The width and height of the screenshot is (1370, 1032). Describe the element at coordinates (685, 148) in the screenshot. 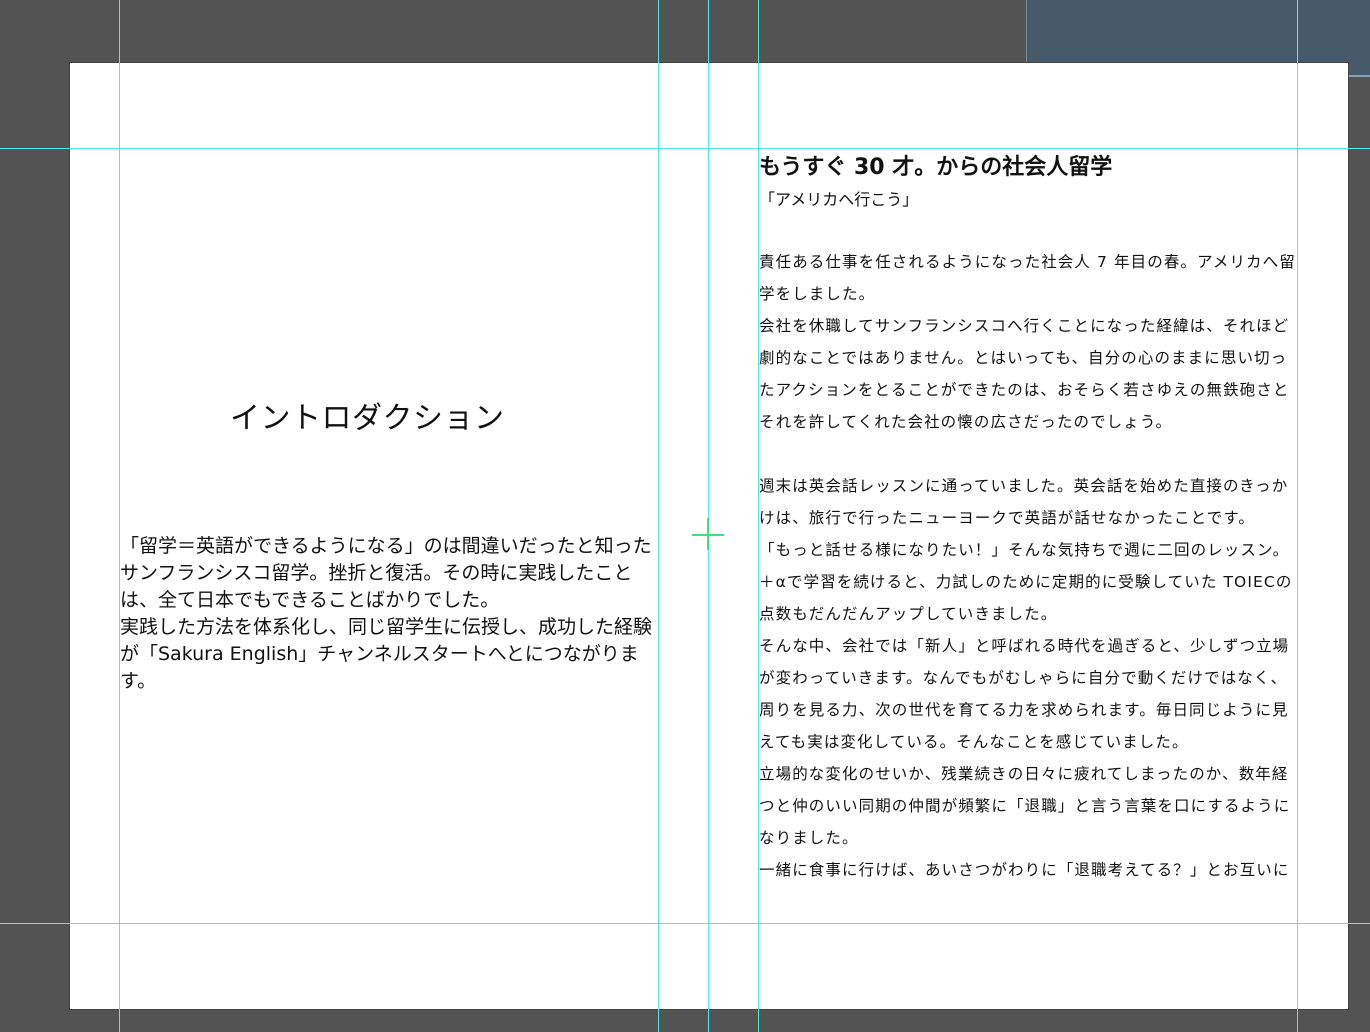

I see `horizontal-guide` at that location.